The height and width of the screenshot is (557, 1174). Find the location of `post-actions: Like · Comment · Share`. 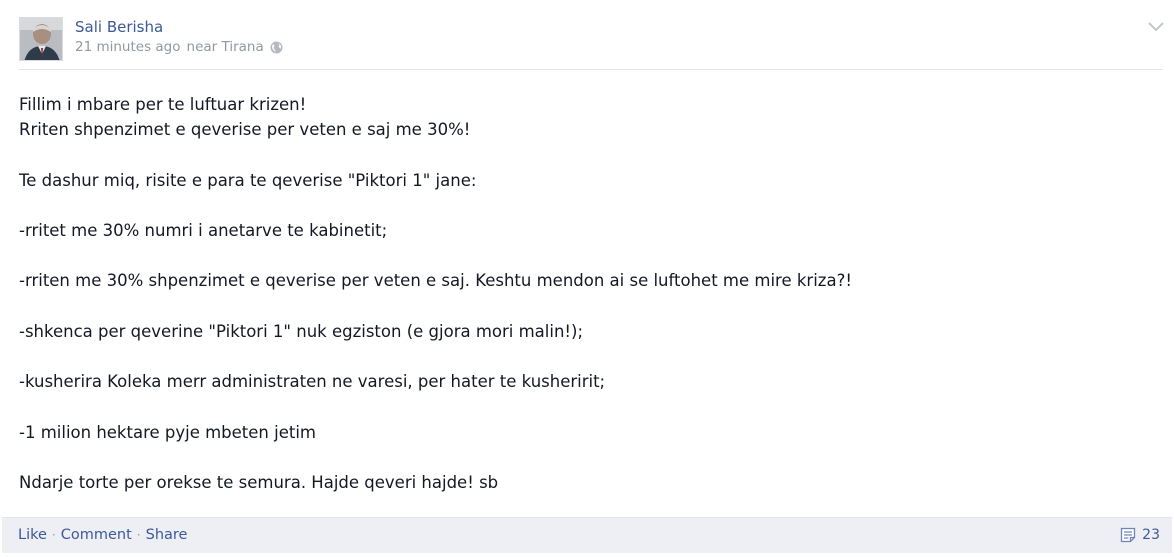

post-actions: Like · Comment · Share is located at coordinates (102, 535).